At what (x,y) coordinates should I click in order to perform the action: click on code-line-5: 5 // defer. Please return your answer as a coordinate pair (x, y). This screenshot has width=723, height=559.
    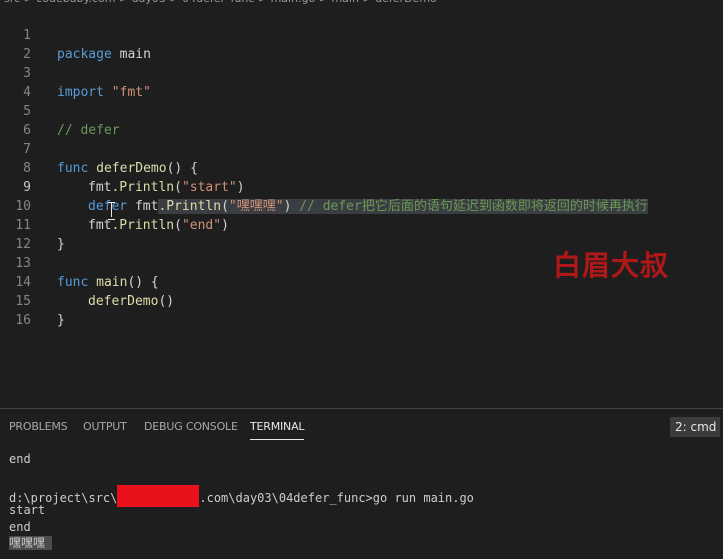
    Looking at the image, I should click on (361, 110).